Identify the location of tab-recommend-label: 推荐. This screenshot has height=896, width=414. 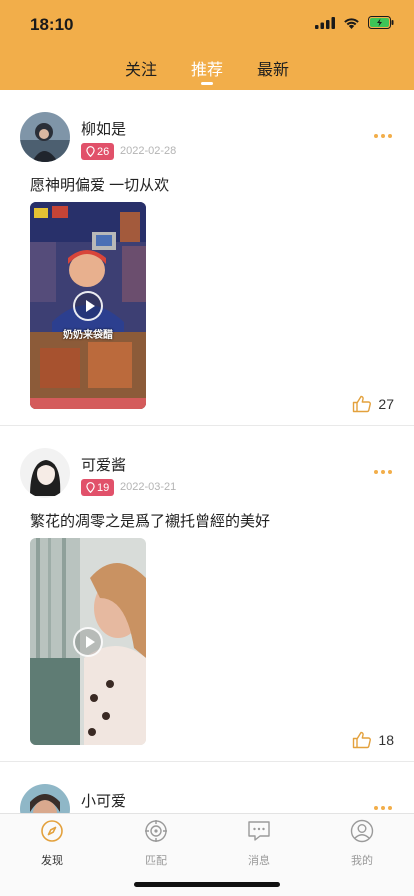
(206, 70).